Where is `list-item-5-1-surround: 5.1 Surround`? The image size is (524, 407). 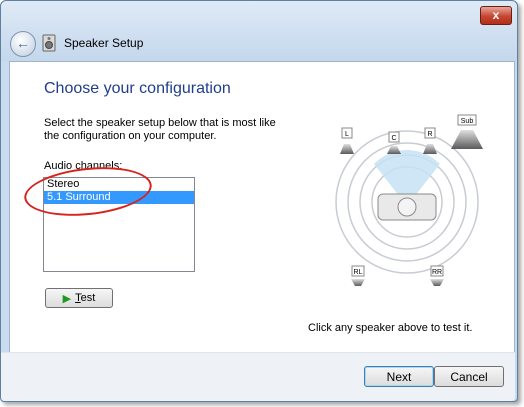
list-item-5-1-surround: 5.1 Surround is located at coordinates (119, 197).